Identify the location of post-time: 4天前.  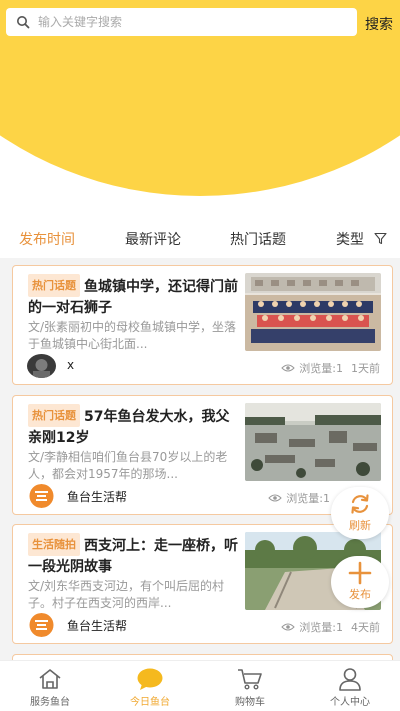
(365, 627).